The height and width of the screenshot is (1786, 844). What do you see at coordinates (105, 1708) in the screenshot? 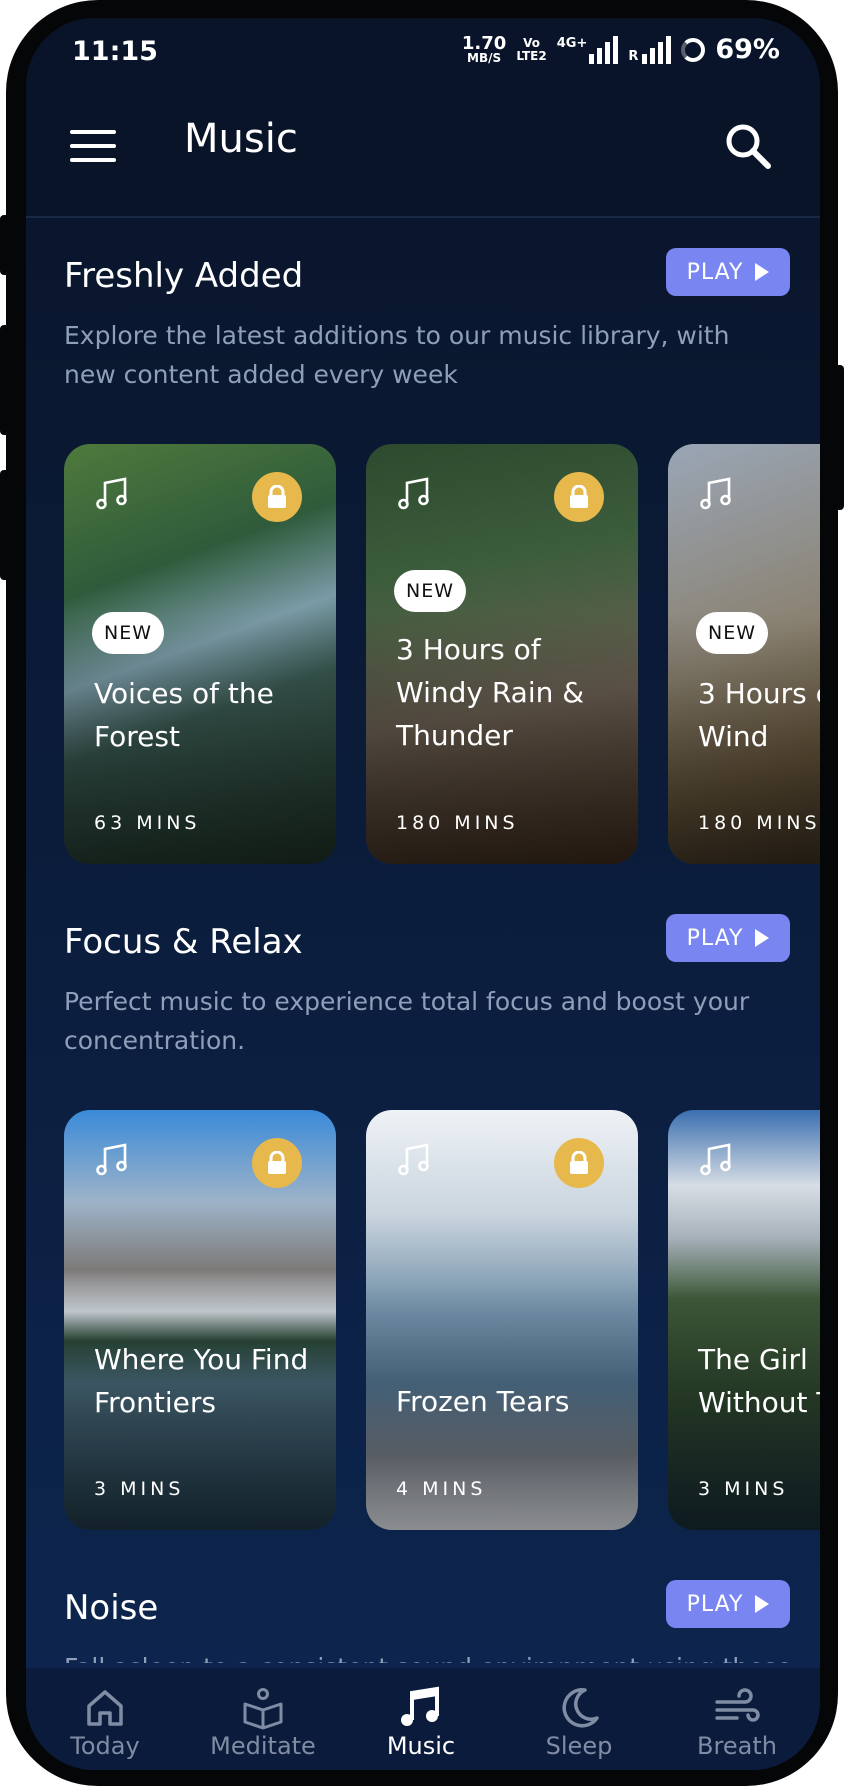
I see `home-icon` at bounding box center [105, 1708].